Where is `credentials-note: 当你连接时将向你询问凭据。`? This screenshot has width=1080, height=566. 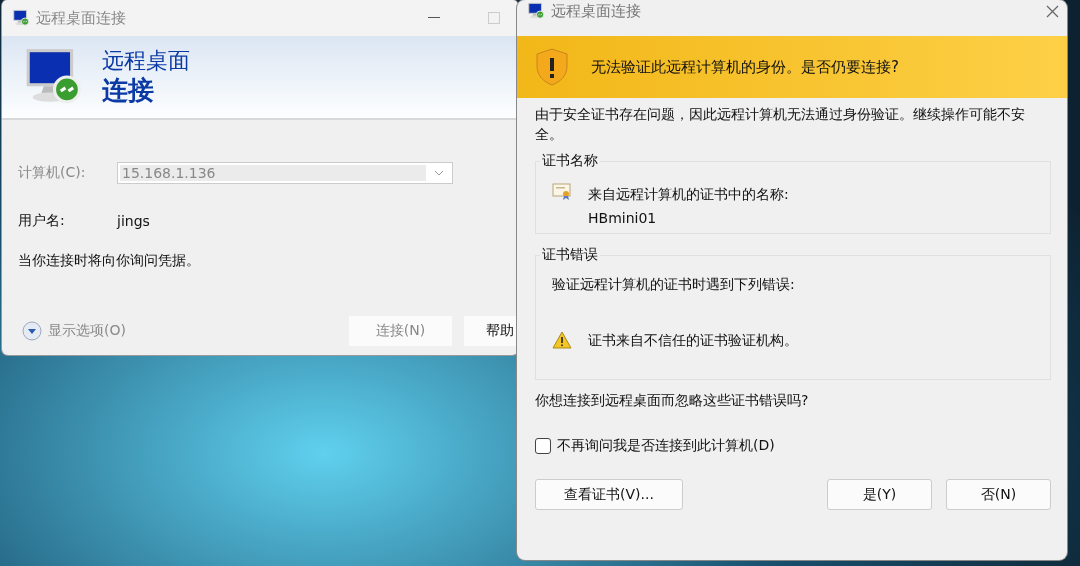
credentials-note: 当你连接时将向你询问凭据。 is located at coordinates (109, 261).